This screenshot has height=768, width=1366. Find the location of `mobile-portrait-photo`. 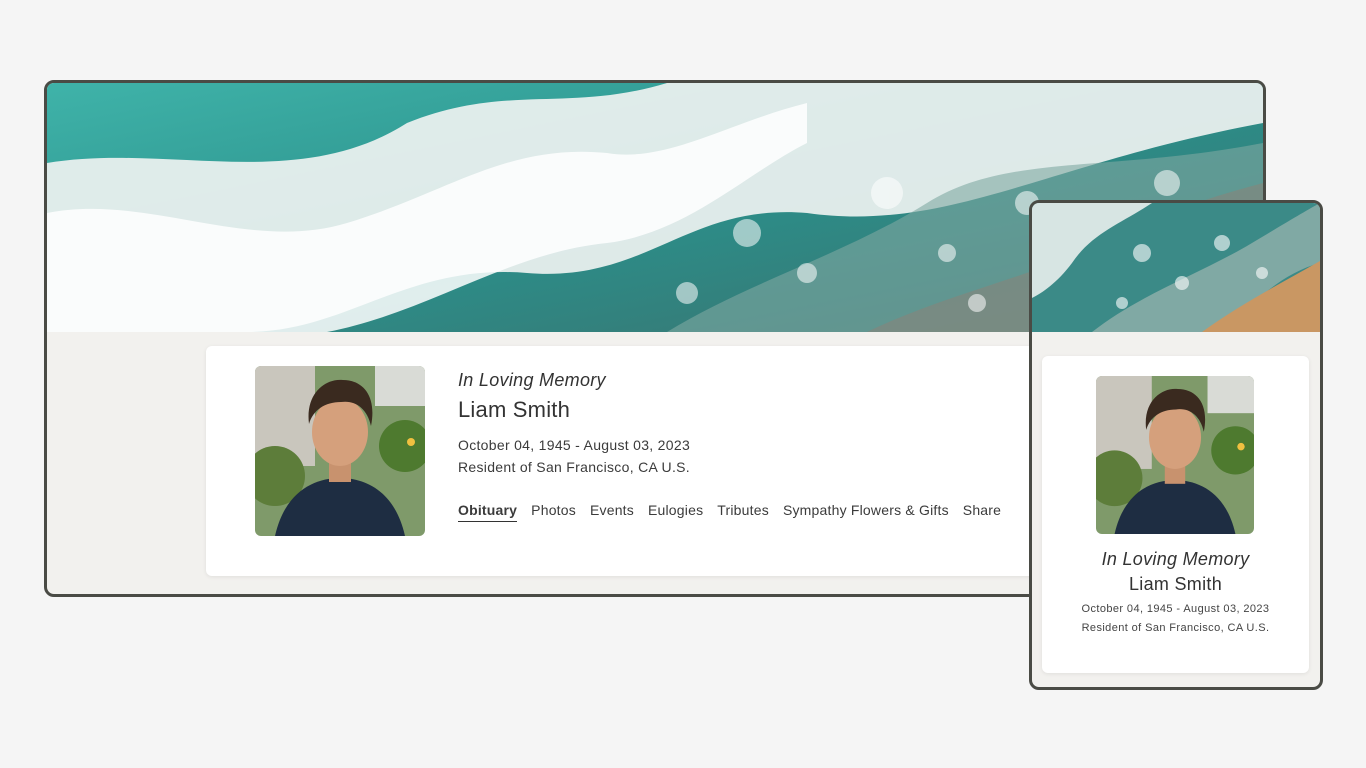

mobile-portrait-photo is located at coordinates (1175, 455).